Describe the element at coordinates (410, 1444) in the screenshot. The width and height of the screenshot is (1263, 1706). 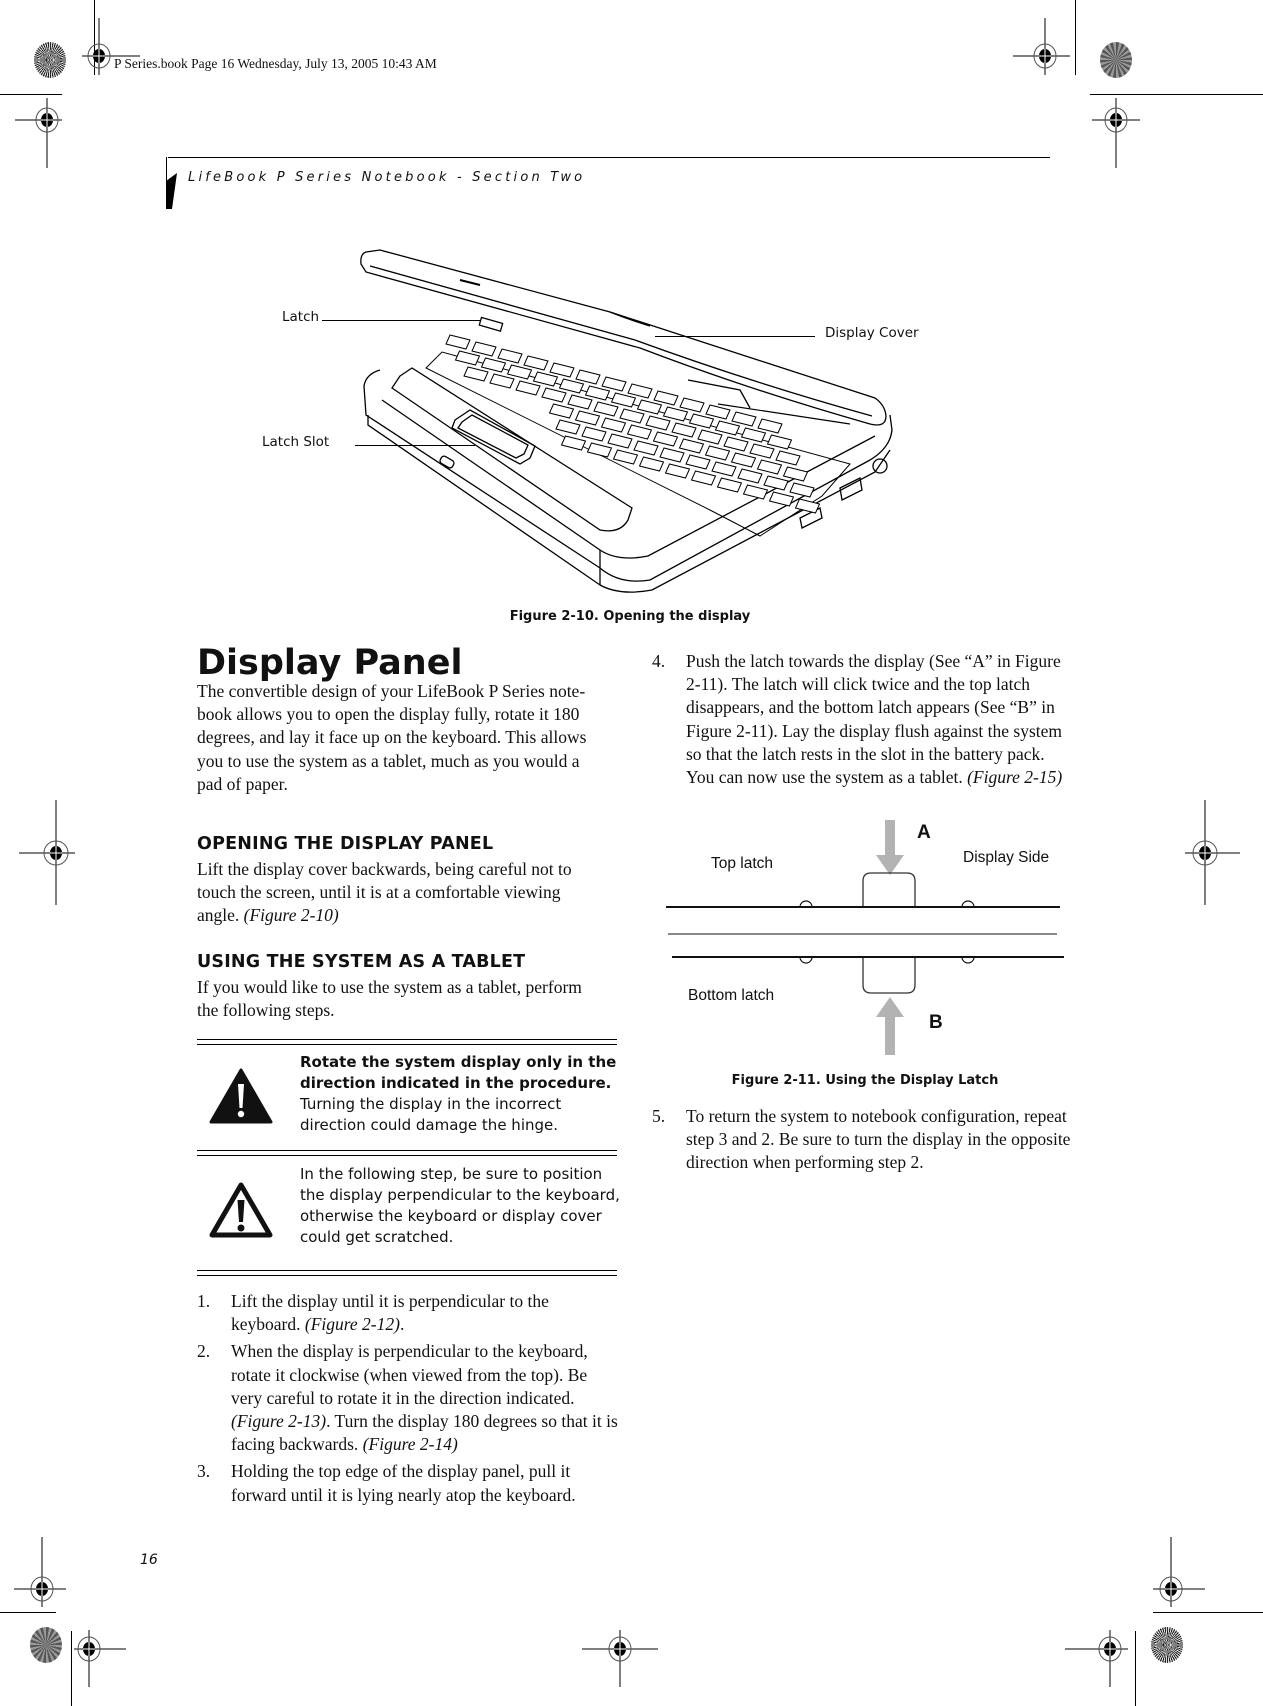
I see `figure-reference: (Figure 2-14)` at that location.